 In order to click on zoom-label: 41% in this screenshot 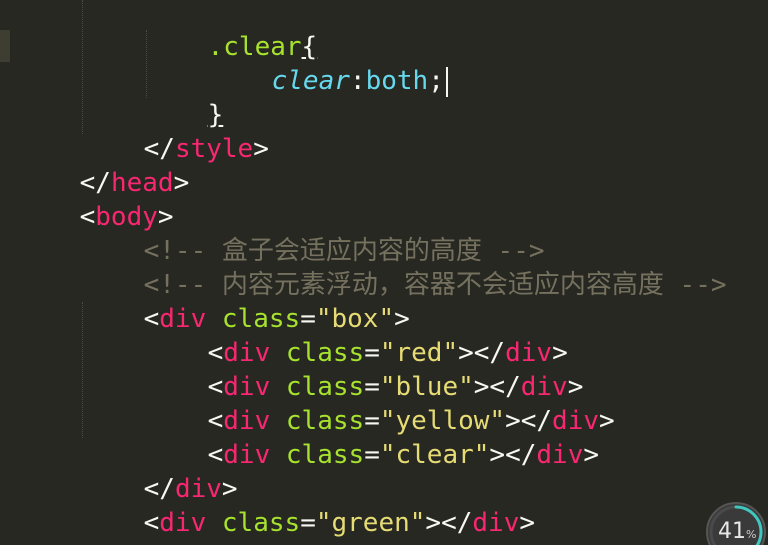, I will do `click(737, 531)`.